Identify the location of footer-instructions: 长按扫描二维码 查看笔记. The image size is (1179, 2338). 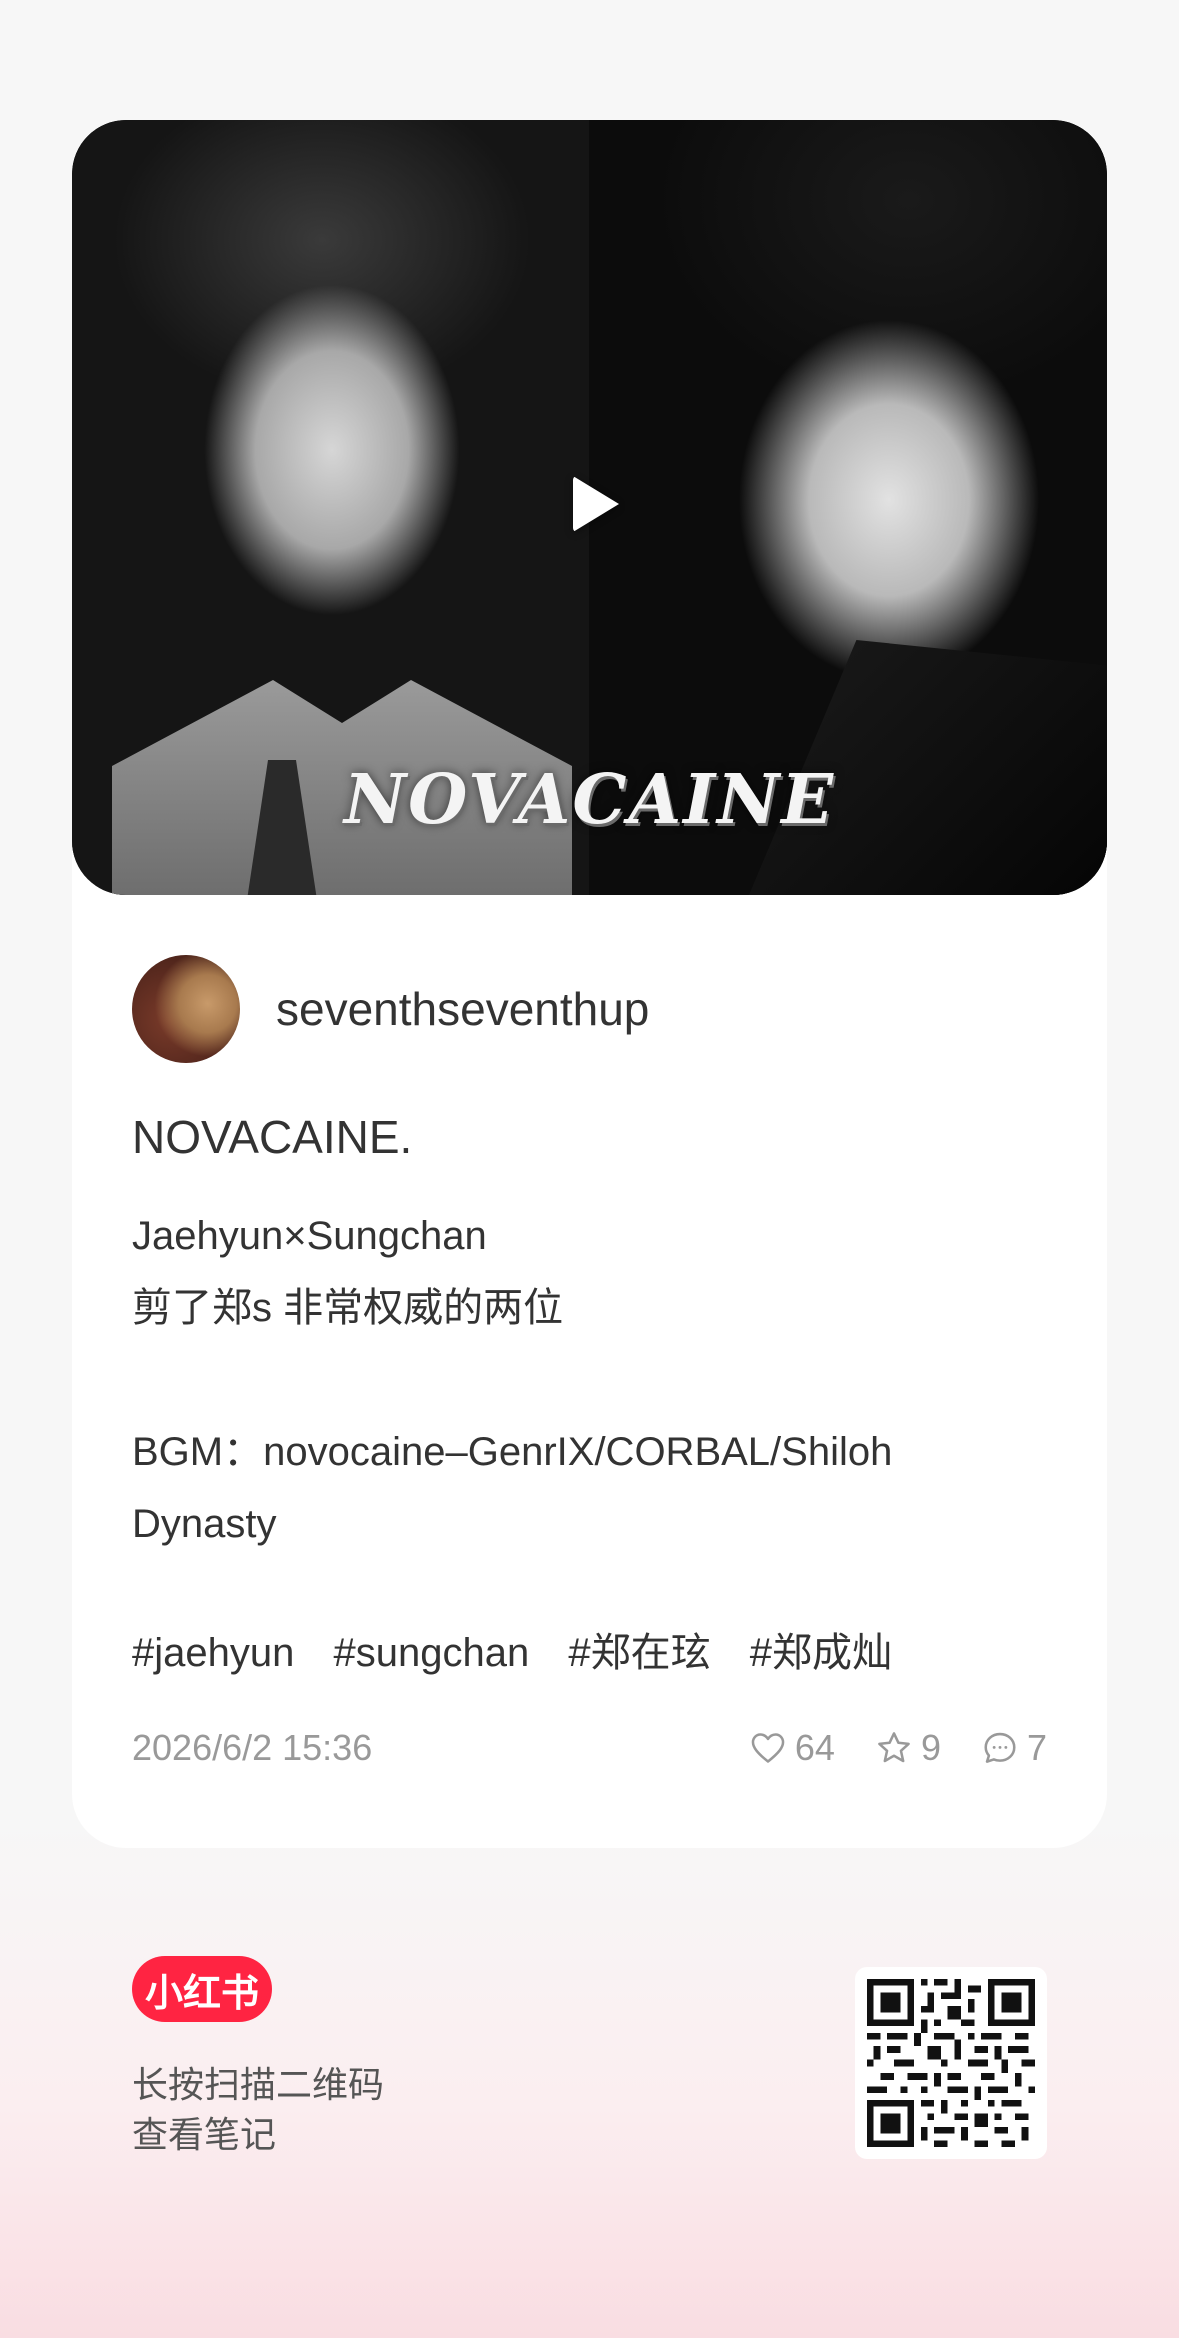
(258, 2110).